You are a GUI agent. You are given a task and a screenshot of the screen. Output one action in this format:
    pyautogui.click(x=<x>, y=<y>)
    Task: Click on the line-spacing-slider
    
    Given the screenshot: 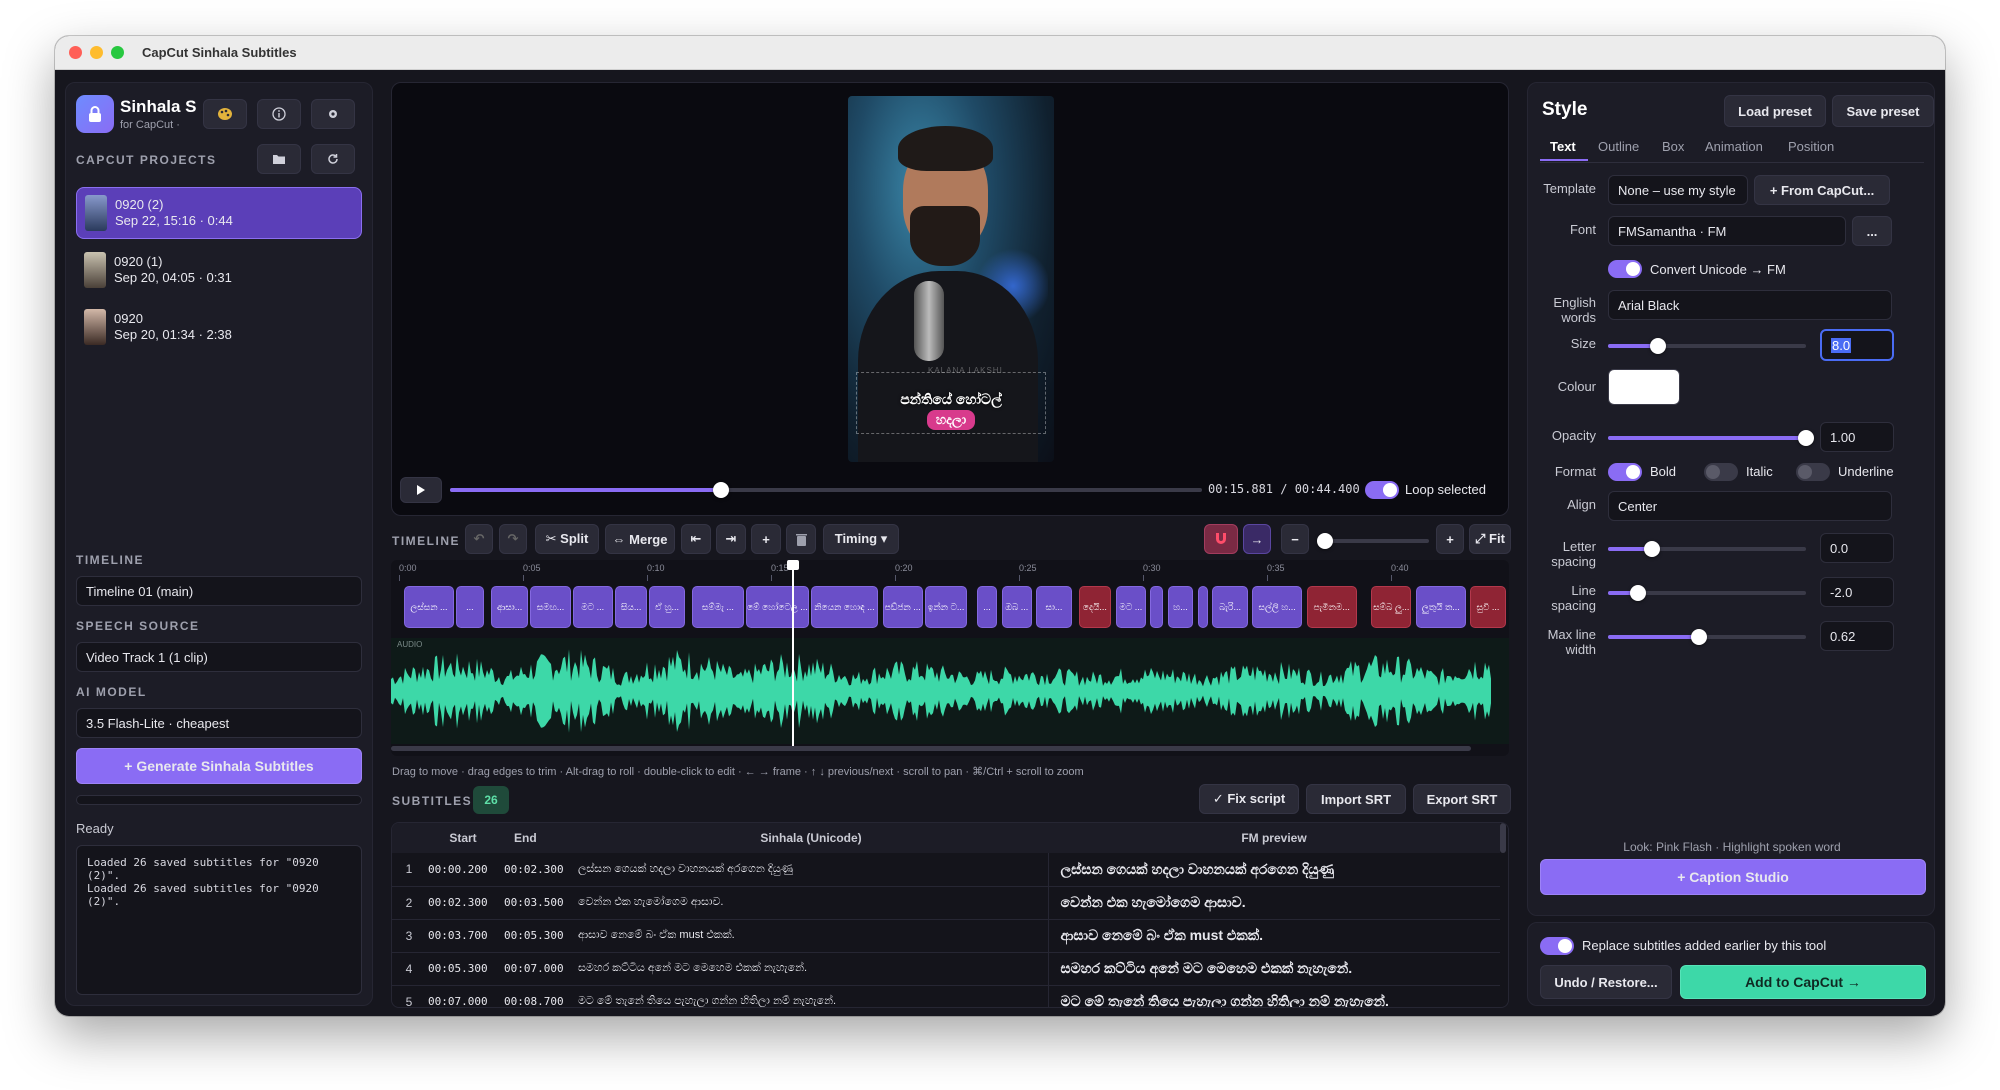 What is the action you would take?
    pyautogui.click(x=1707, y=593)
    